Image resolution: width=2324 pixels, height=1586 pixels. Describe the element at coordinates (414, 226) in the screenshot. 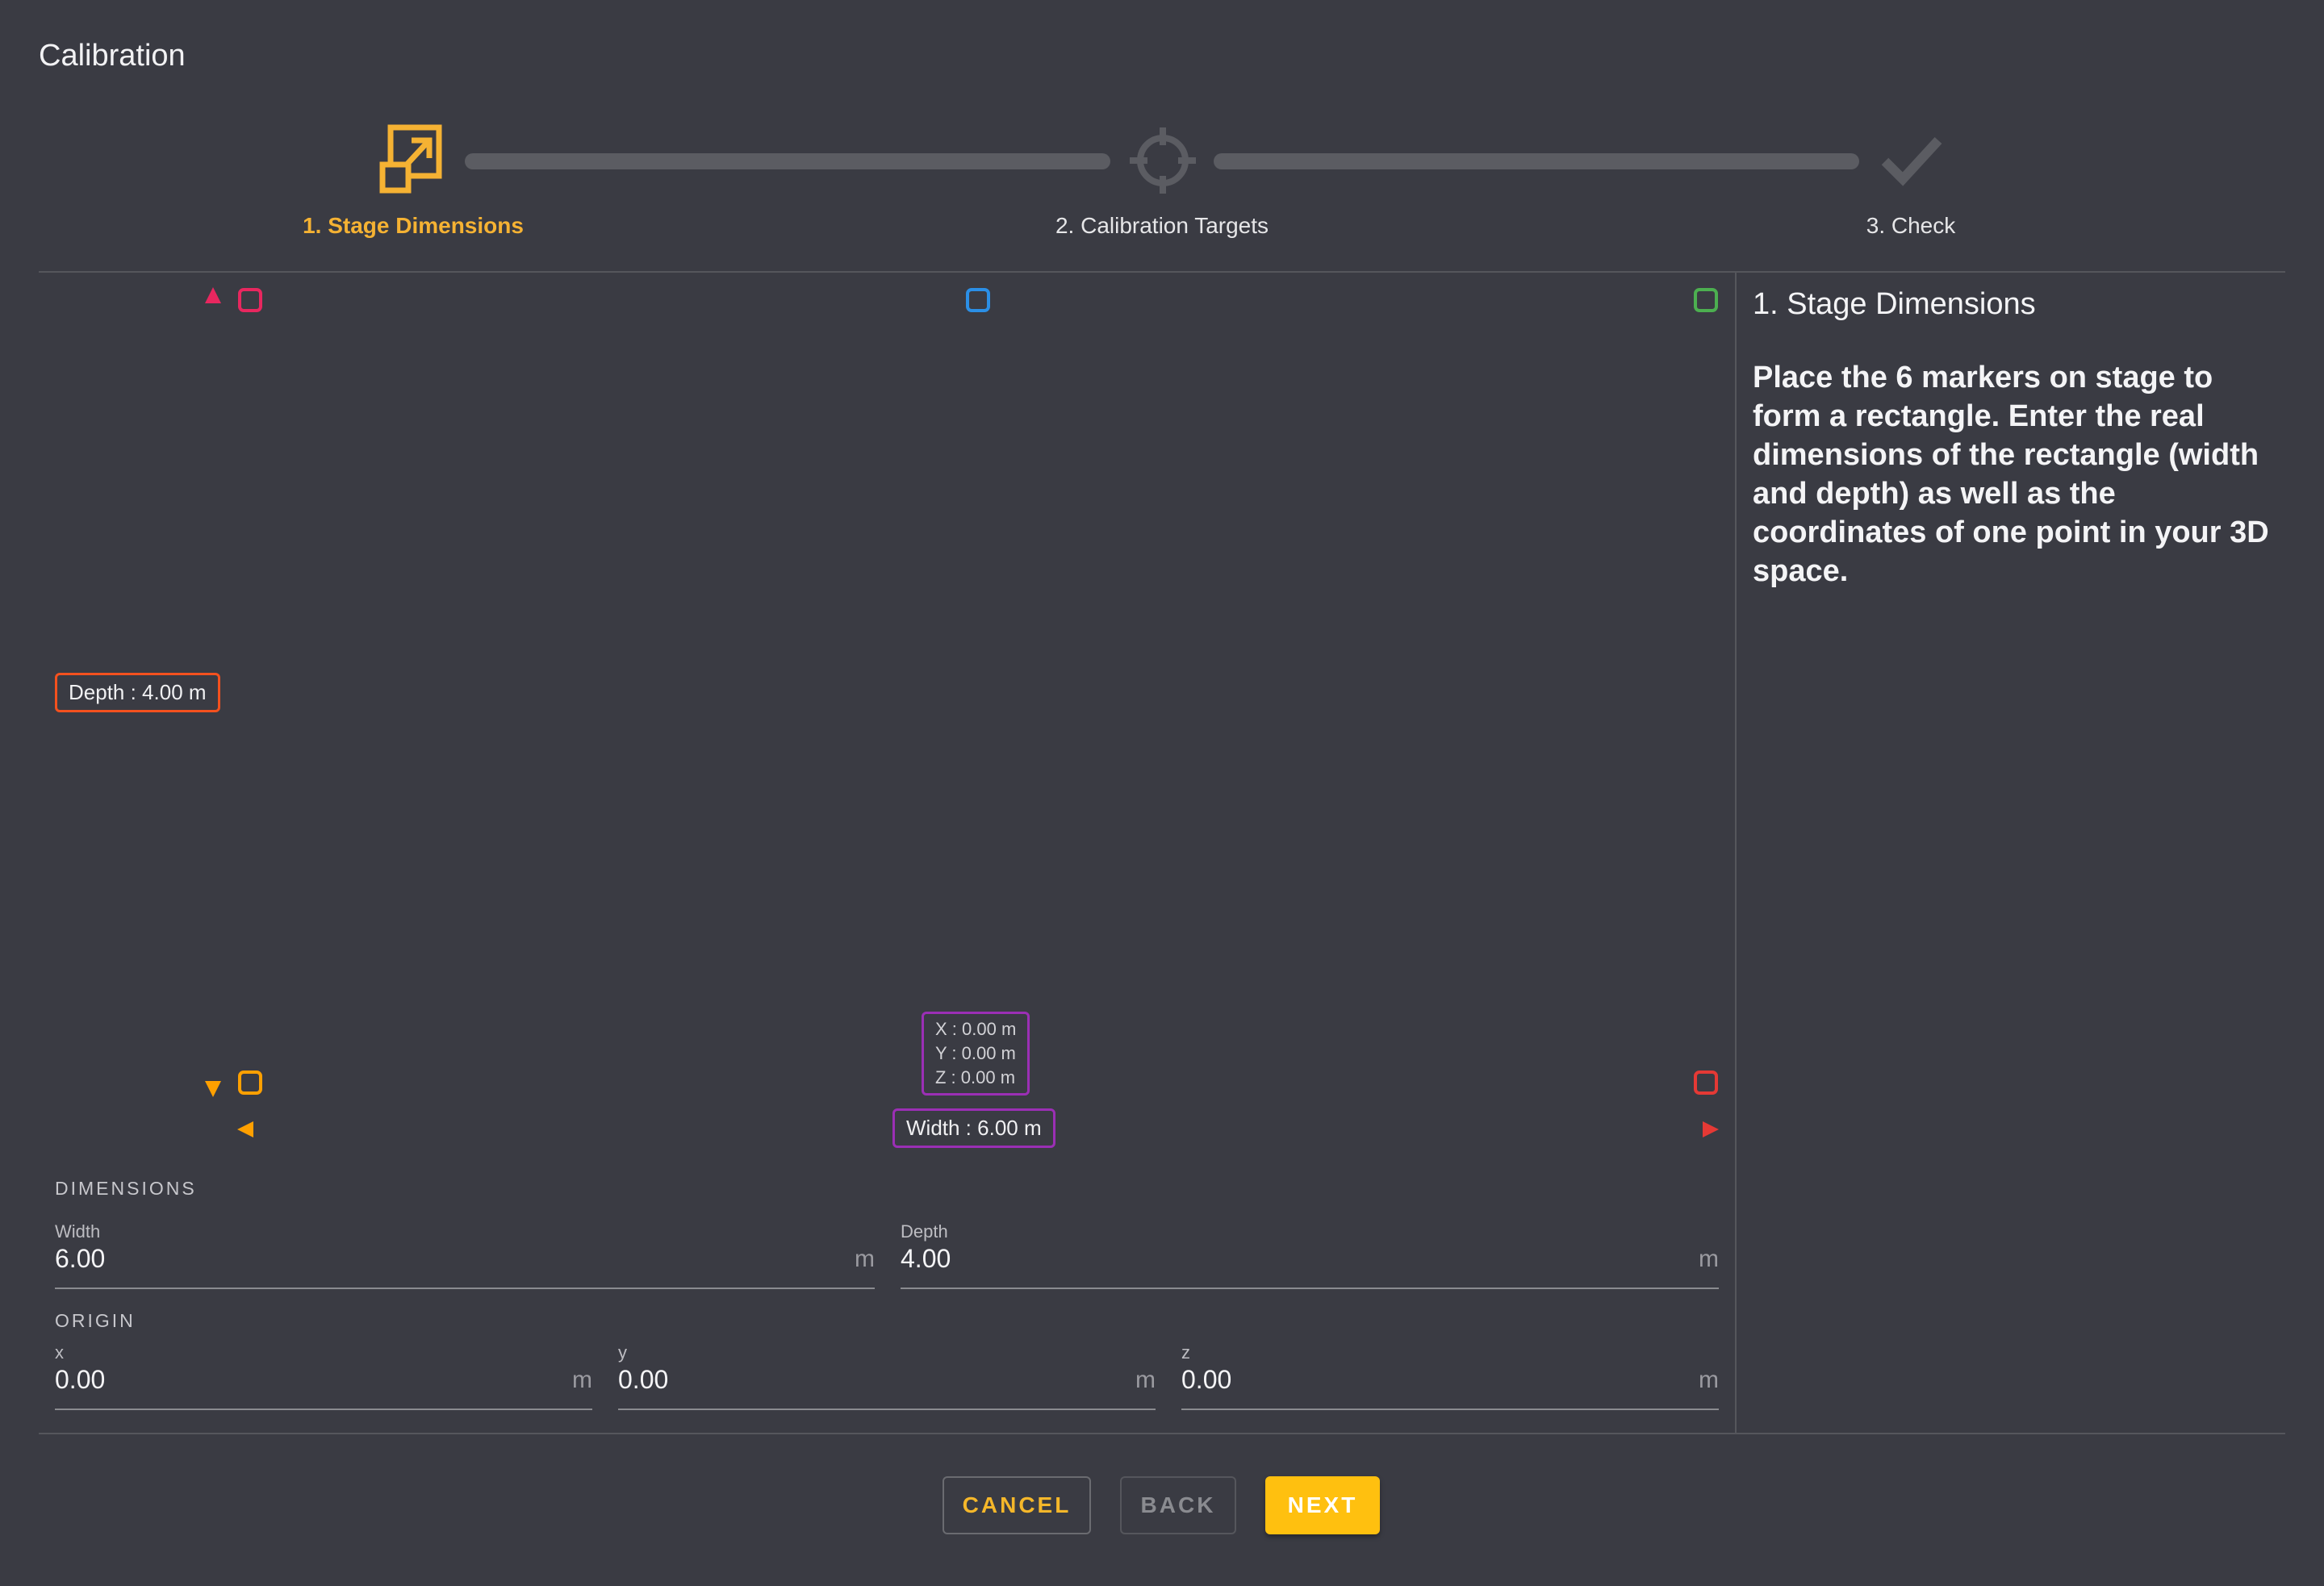

I see `step-label-stage-dimensions: 1. Stage Dimensions` at that location.